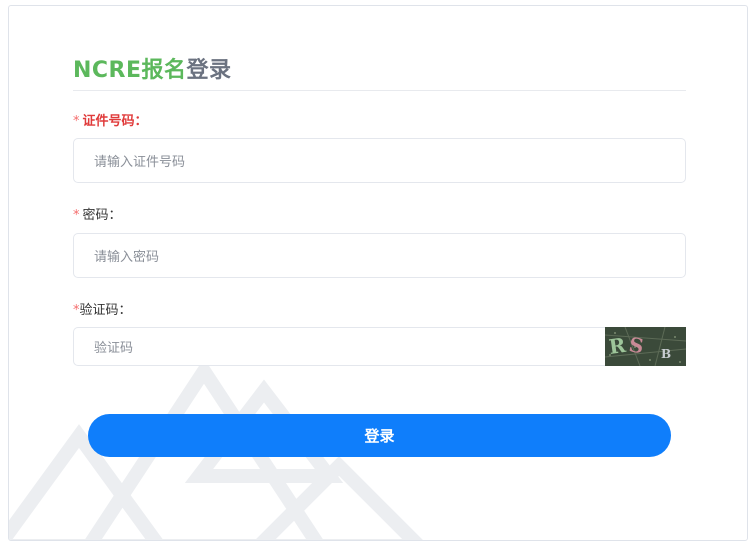 The height and width of the screenshot is (547, 756). What do you see at coordinates (379, 160) in the screenshot?
I see `id-number-input: 请输入证件号码` at bounding box center [379, 160].